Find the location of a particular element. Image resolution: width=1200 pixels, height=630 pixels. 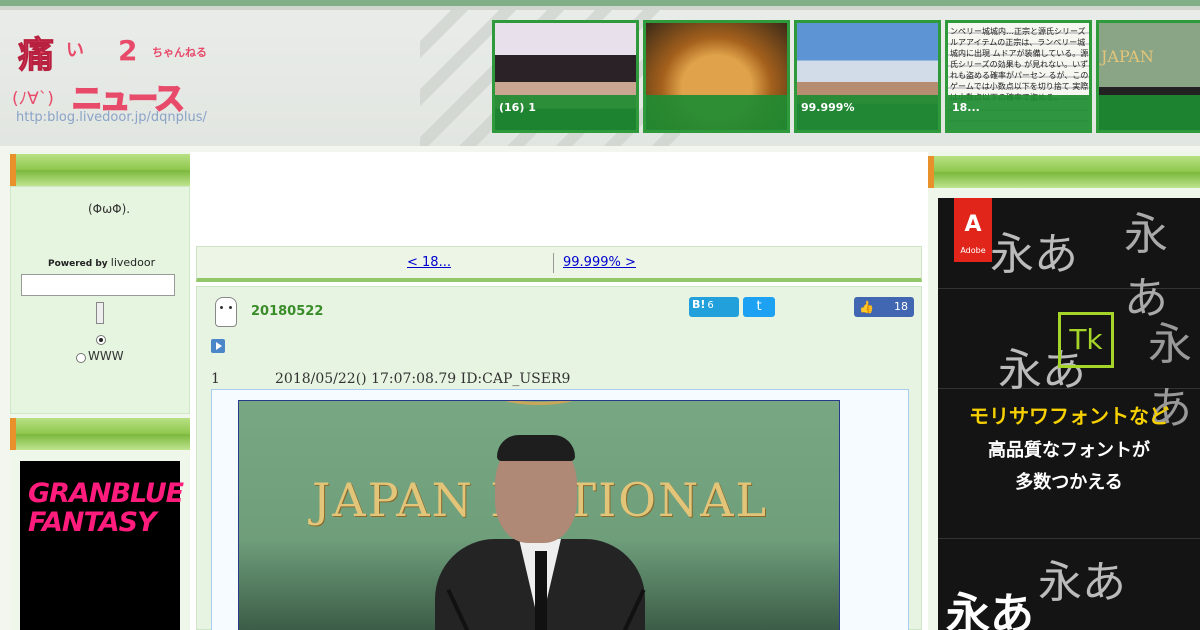

person-hair is located at coordinates (536, 448).